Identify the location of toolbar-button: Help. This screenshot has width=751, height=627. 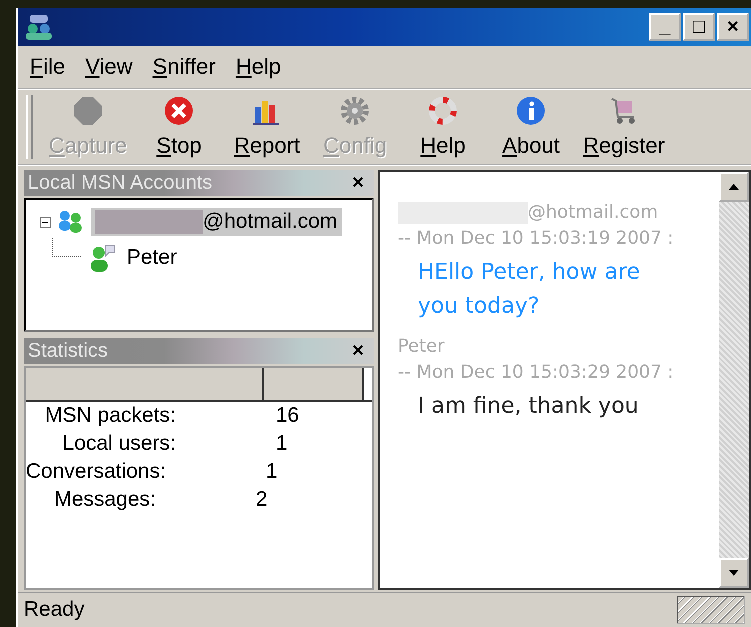
(443, 127).